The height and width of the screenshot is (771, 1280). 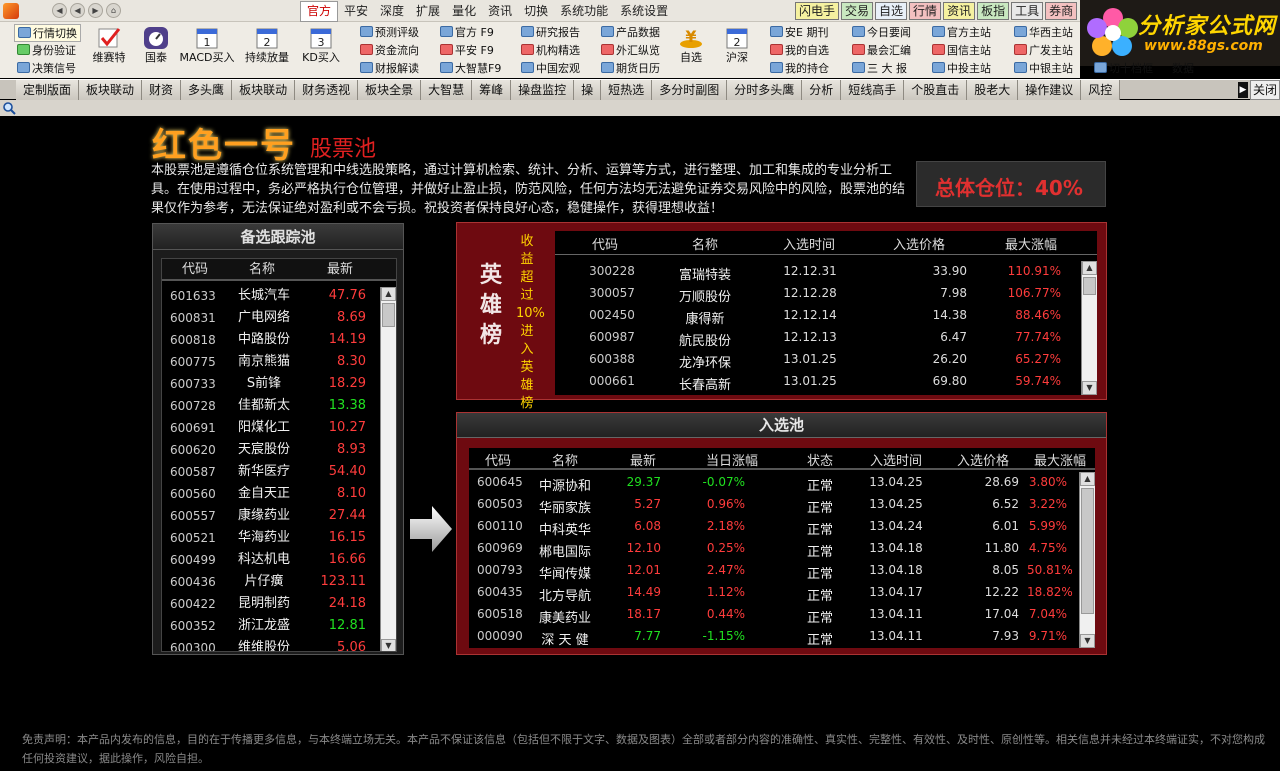 I want to click on table-row: 000090 深 天 健 7.77 -1.15% 正常 13.04.11 7.93 9.71%, so click(x=774, y=637).